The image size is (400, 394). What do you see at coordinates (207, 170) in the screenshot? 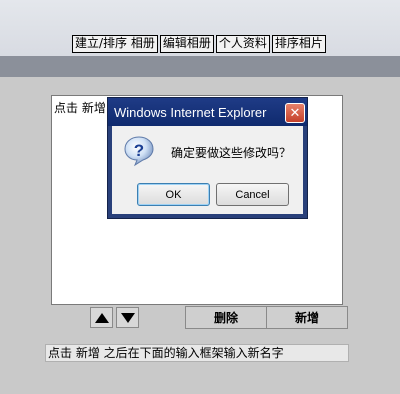
I see `dialog-body: ? 确定要做这些修改吗？ OK Cancel` at bounding box center [207, 170].